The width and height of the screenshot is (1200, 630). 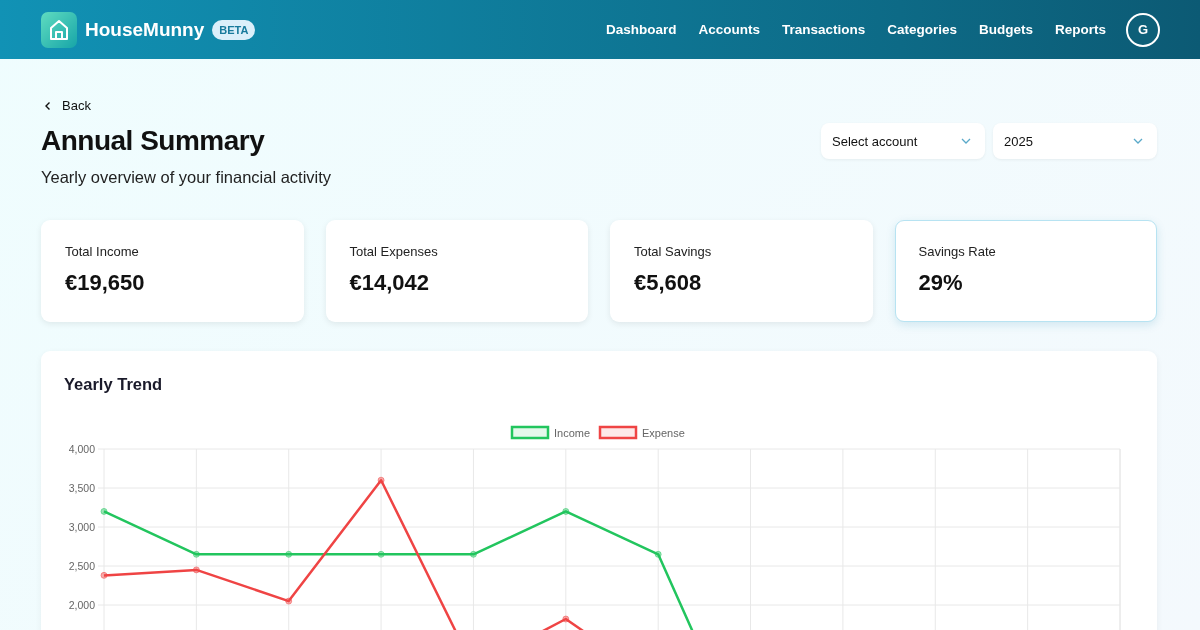 What do you see at coordinates (234, 29) in the screenshot?
I see `beta-badge: BETA` at bounding box center [234, 29].